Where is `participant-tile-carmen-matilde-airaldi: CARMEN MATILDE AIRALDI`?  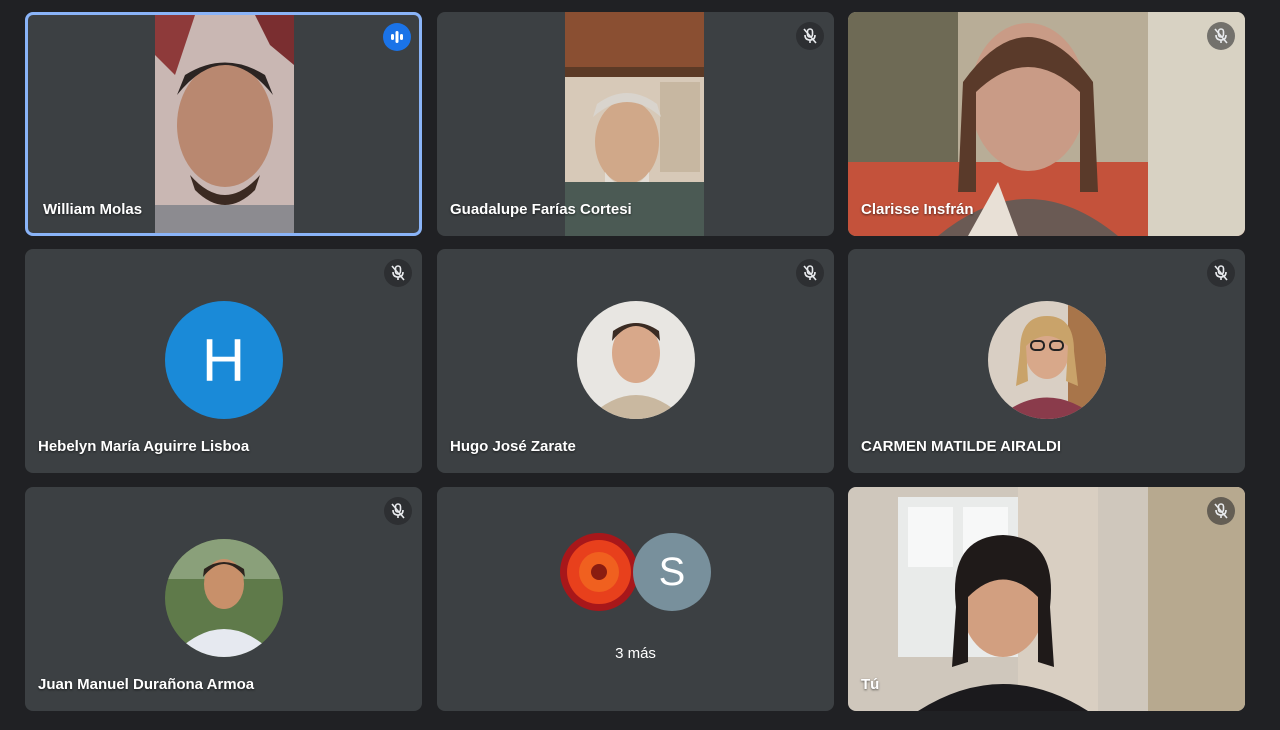 participant-tile-carmen-matilde-airaldi: CARMEN MATILDE AIRALDI is located at coordinates (1046, 361).